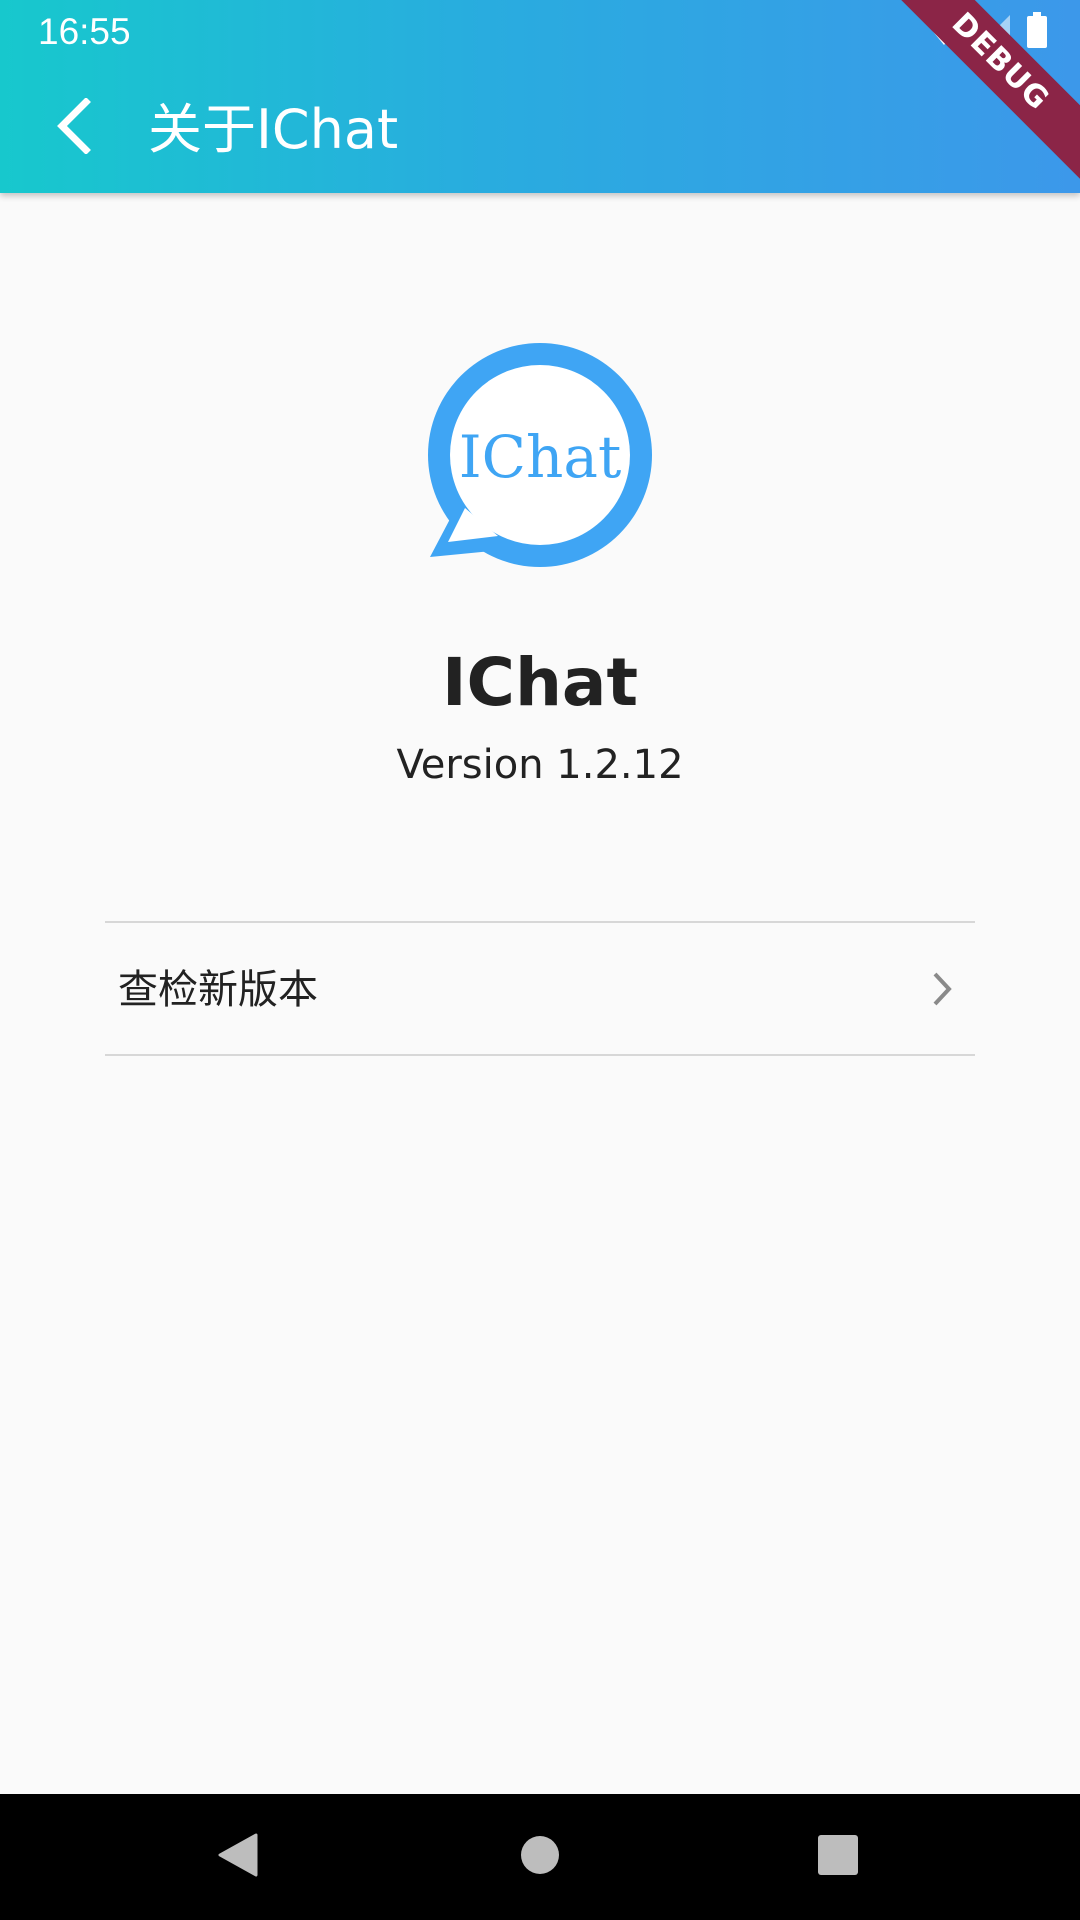 This screenshot has height=1920, width=1080. Describe the element at coordinates (540, 457) in the screenshot. I see `logo-text: IChat` at that location.